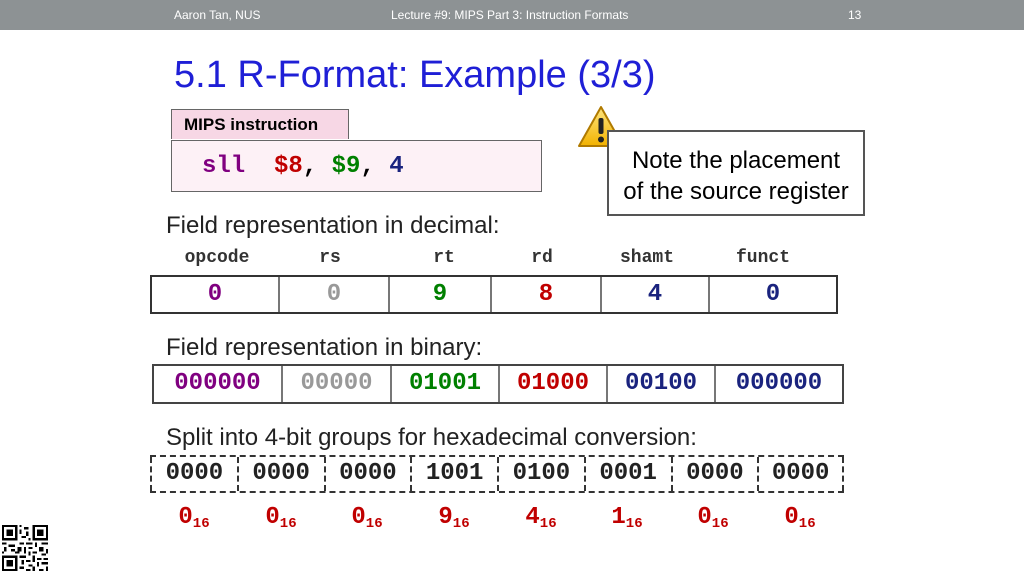 The image size is (1024, 576). What do you see at coordinates (547, 294) in the screenshot?
I see `decimal-rd-cell: 8` at bounding box center [547, 294].